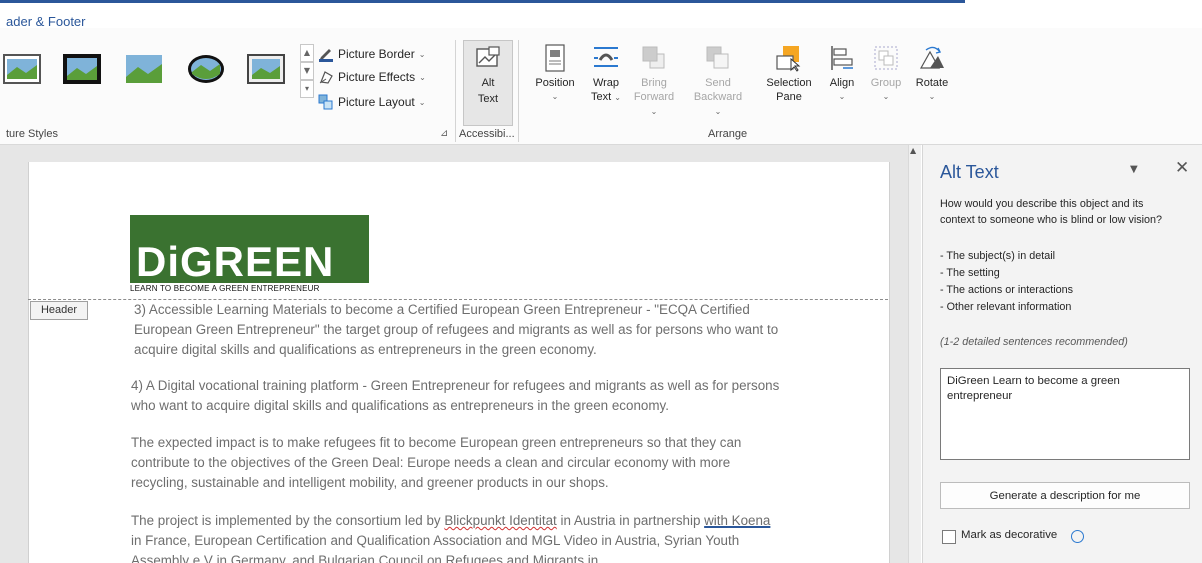 The image size is (1202, 563). I want to click on group-button: Group ⌄, so click(886, 74).